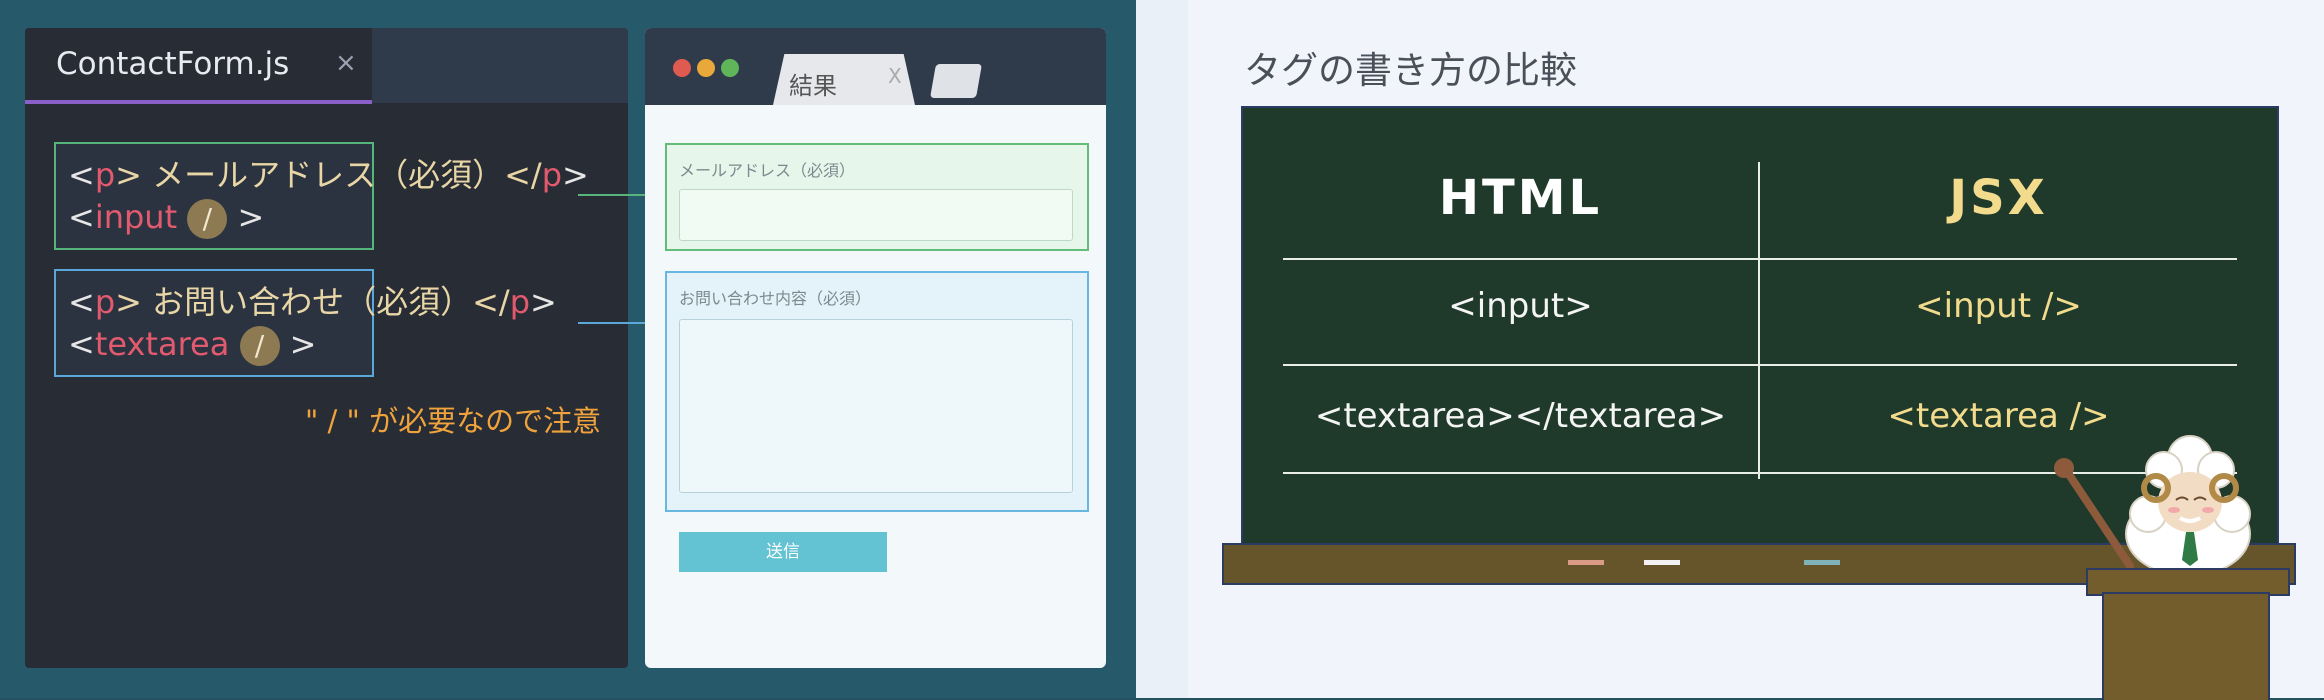  I want to click on browser-titlebar: 結果 X, so click(875, 66).